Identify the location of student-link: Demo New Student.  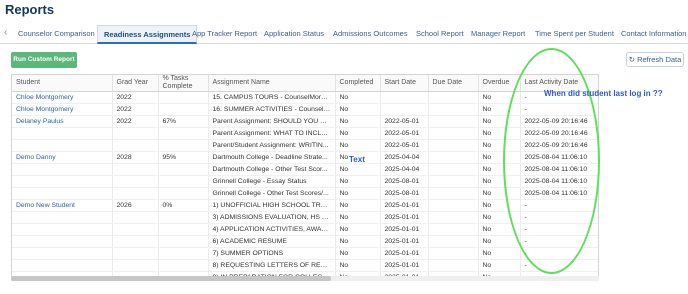
(62, 205).